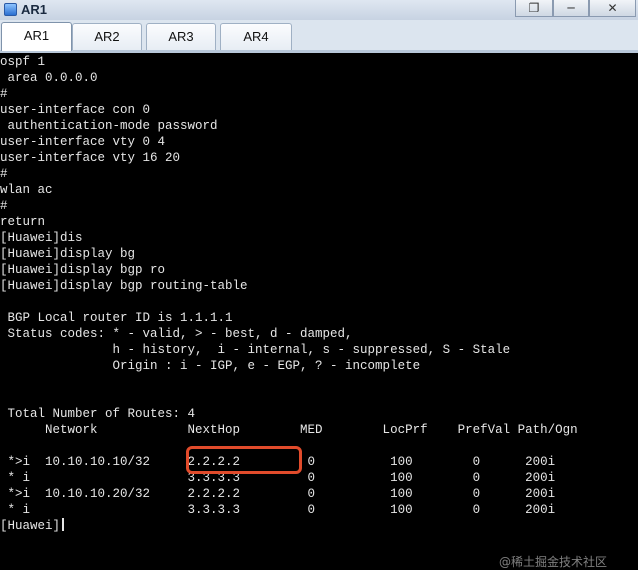 Image resolution: width=638 pixels, height=570 pixels. What do you see at coordinates (26, 190) in the screenshot?
I see `console-line: wlan ac` at bounding box center [26, 190].